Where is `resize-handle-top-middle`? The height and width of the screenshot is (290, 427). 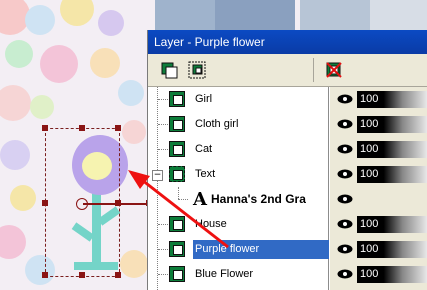
resize-handle-top-middle is located at coordinates (82, 128).